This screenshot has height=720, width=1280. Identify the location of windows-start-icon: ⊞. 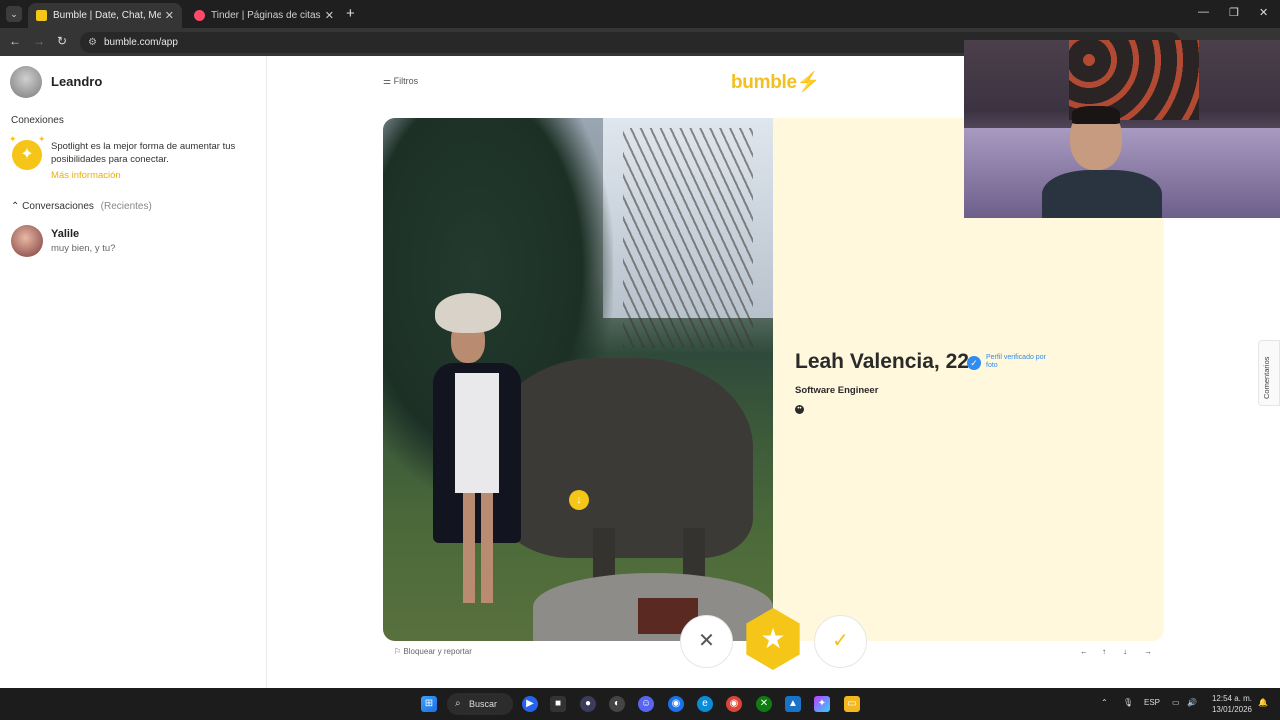
(429, 704).